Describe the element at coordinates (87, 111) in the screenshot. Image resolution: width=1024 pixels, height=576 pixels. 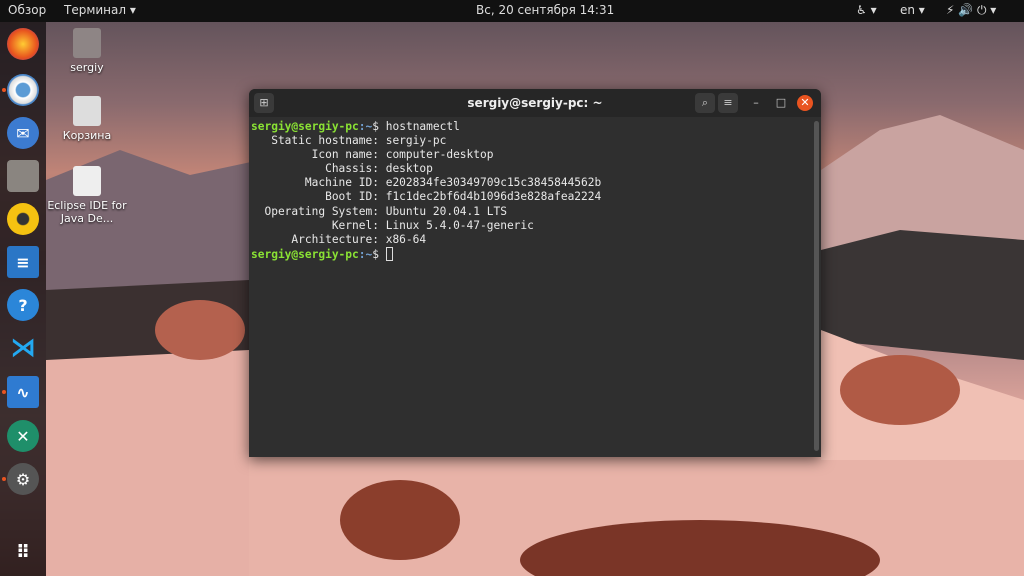
I see `trash-icon` at that location.